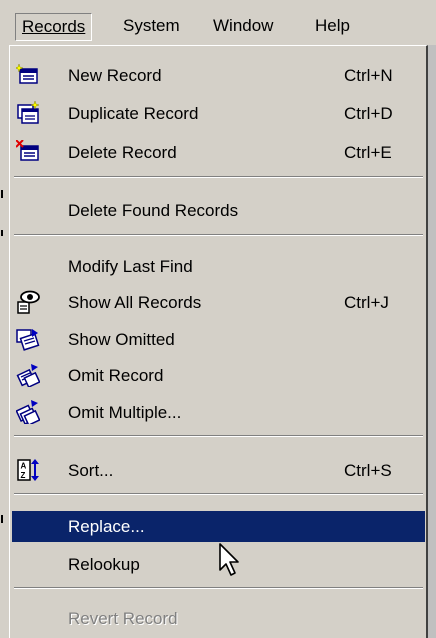  What do you see at coordinates (218, 470) in the screenshot?
I see `menu-item-sort: A Z Sort... Ctrl+S` at bounding box center [218, 470].